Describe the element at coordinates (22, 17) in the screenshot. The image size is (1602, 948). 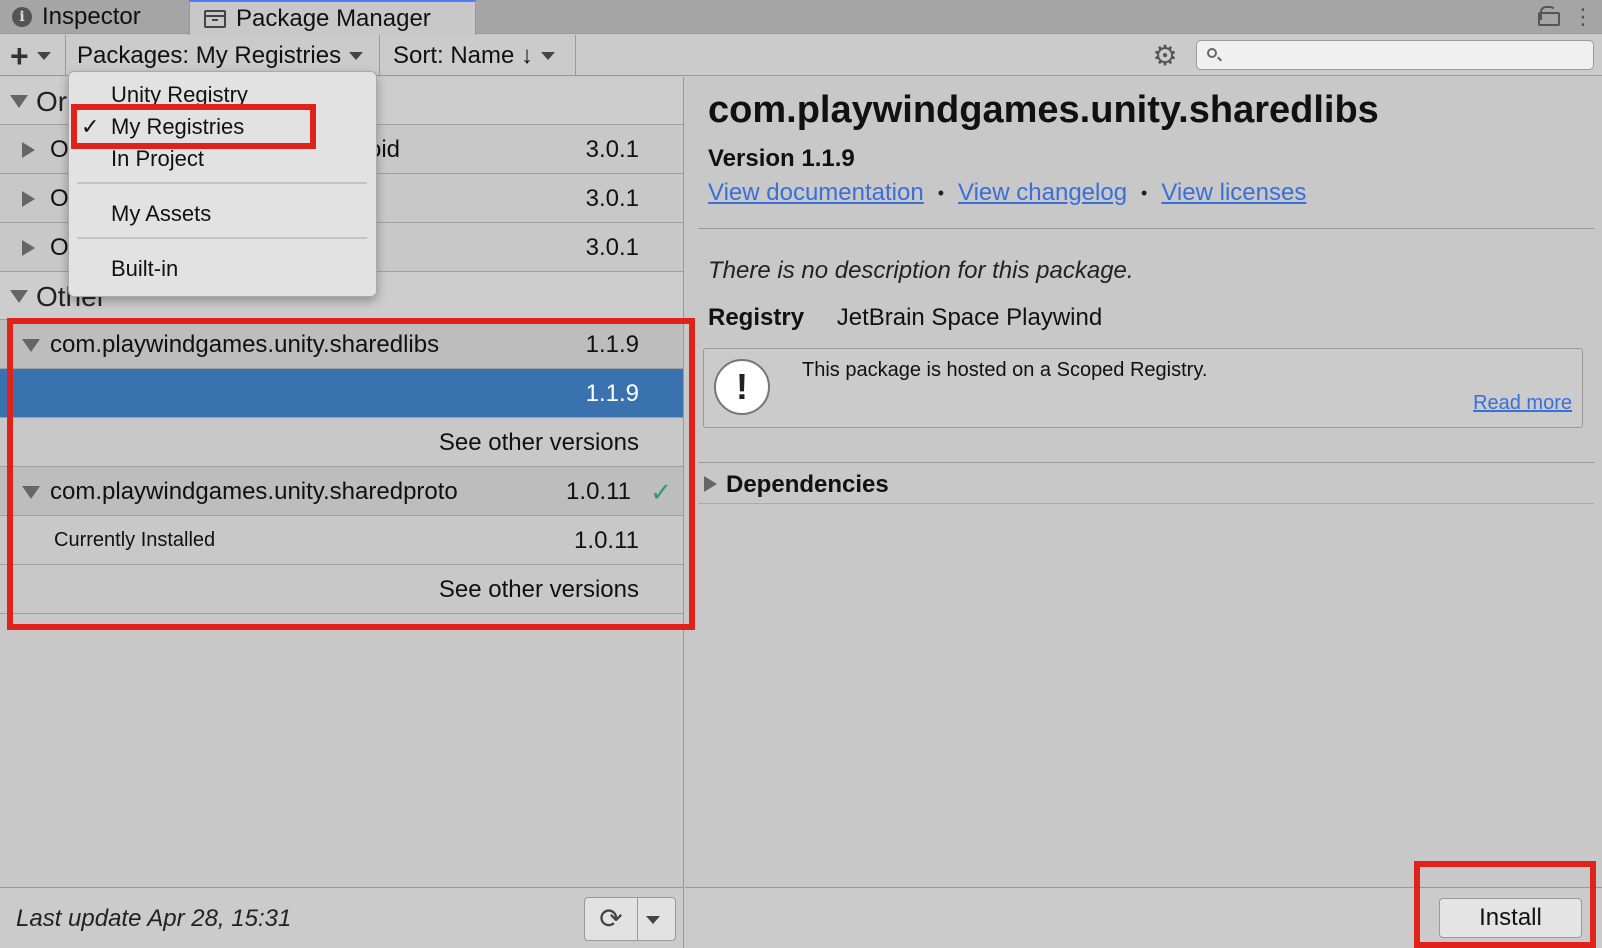
I see `info-icon: i` at that location.